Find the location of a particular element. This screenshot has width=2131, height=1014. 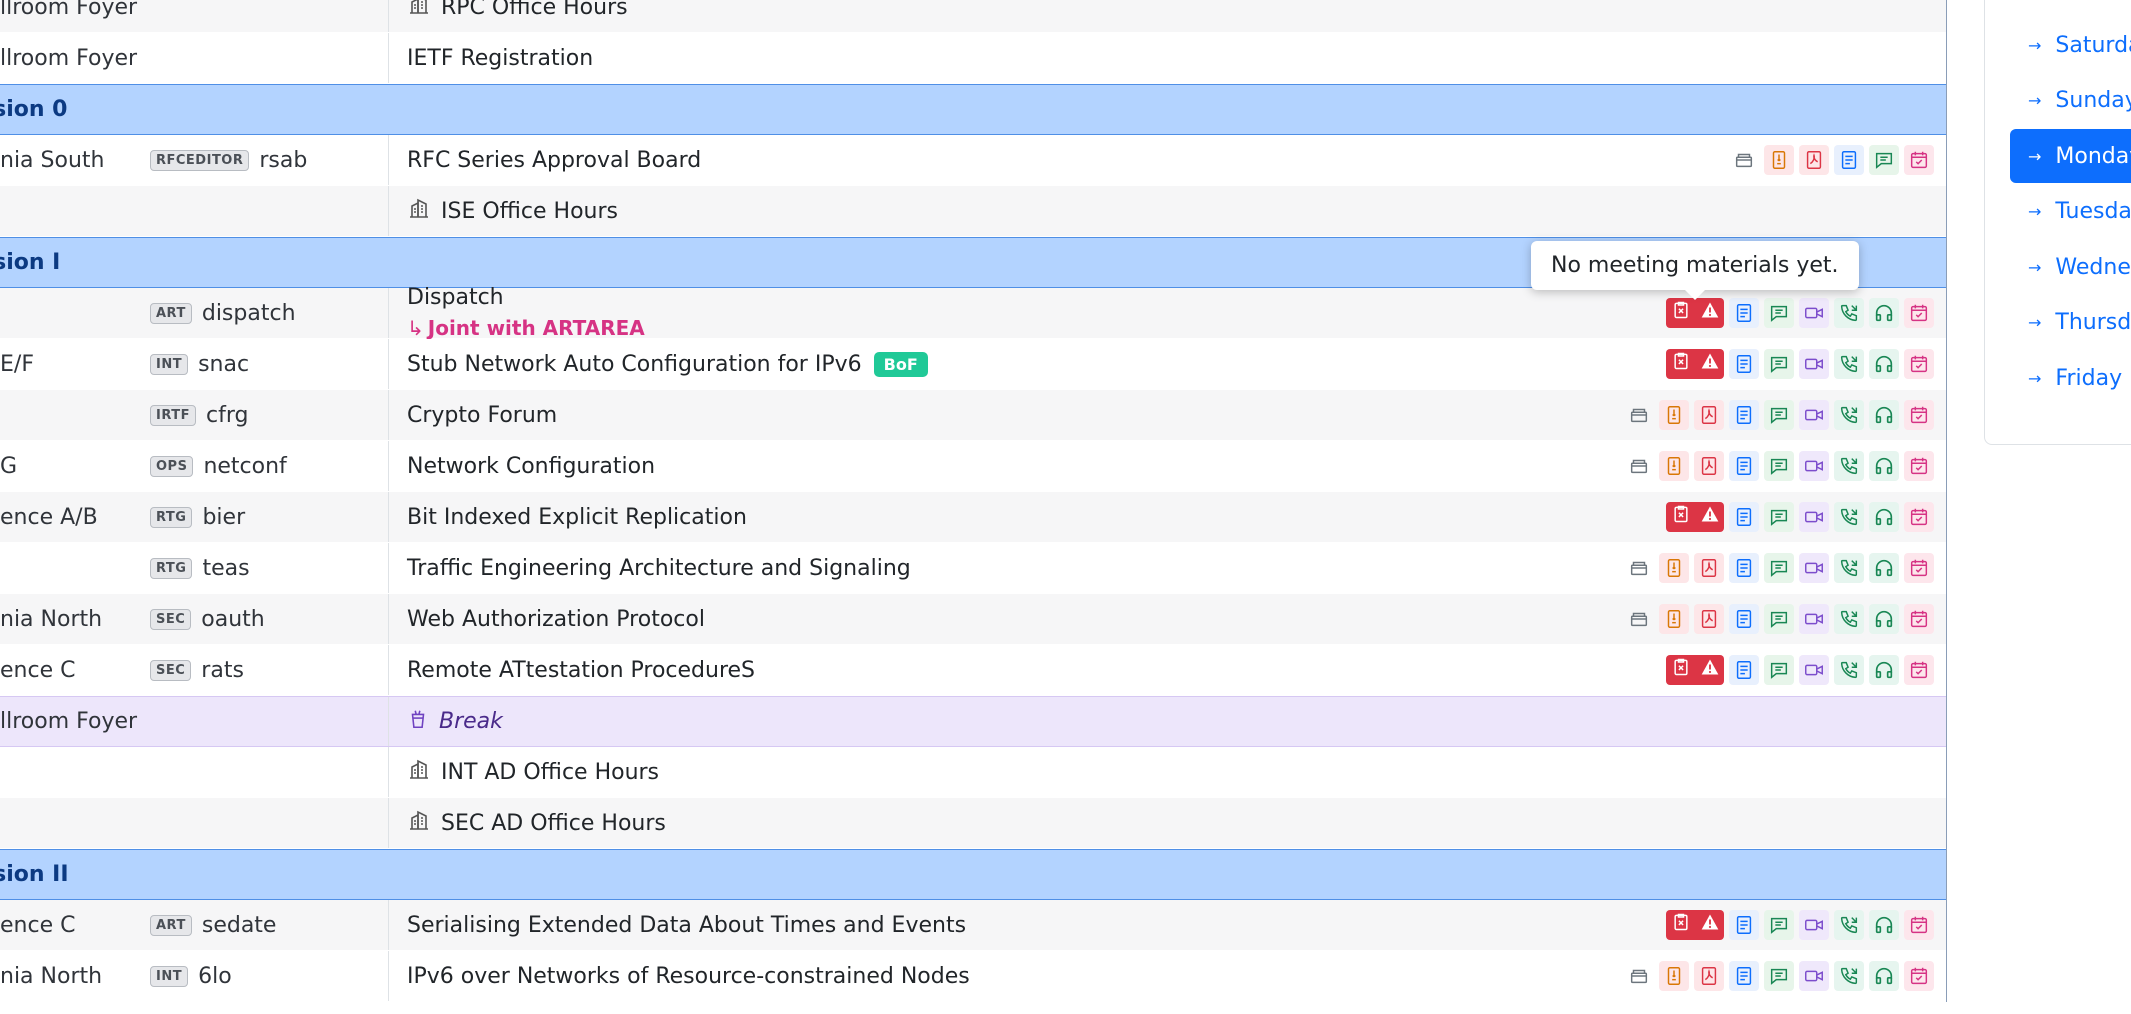

session-title: Remote ATtestation ProcedureS is located at coordinates (581, 670).